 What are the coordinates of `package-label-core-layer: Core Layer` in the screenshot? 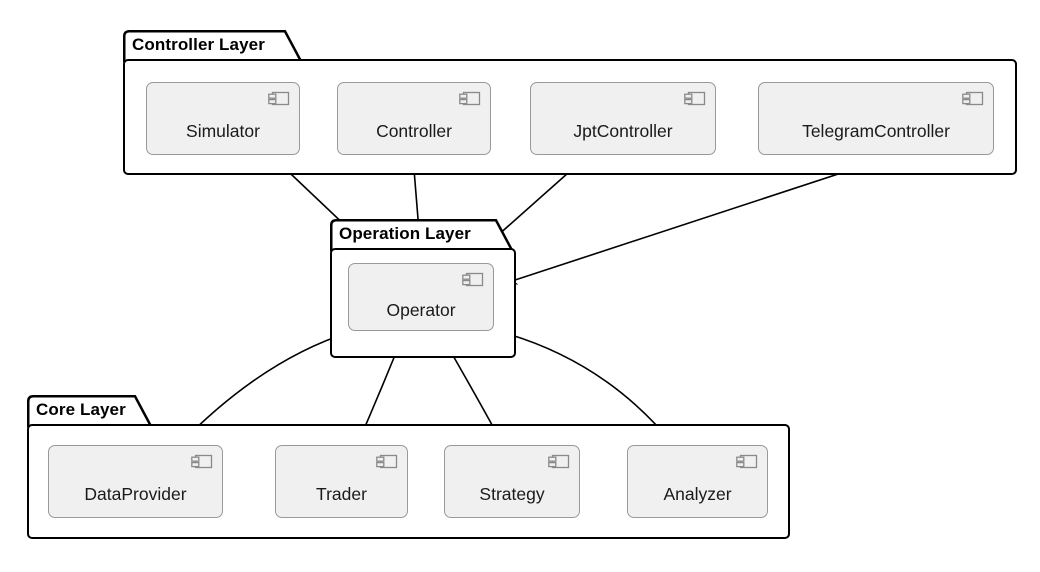 It's located at (81, 409).